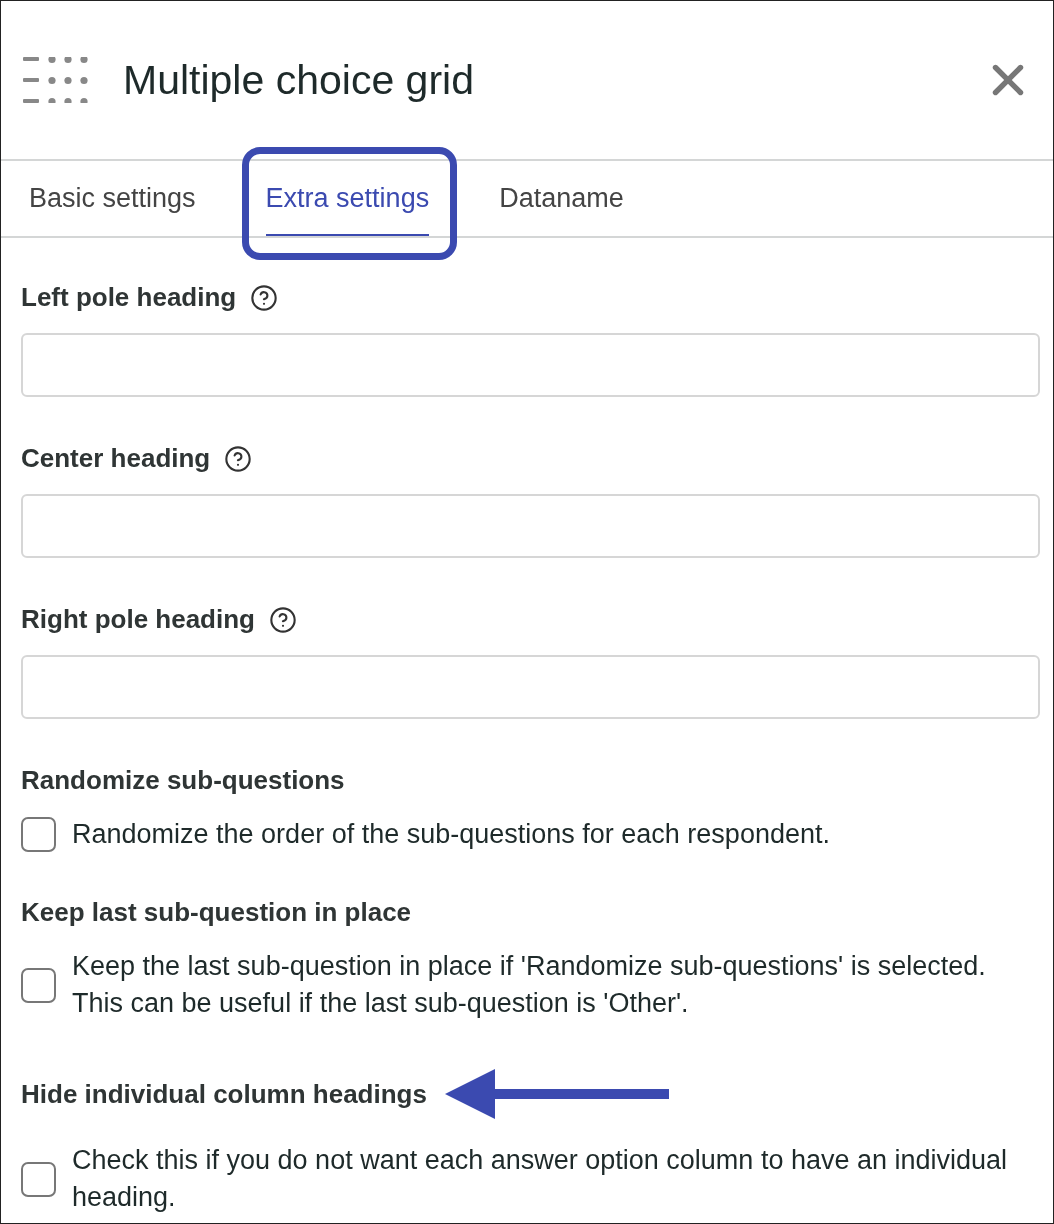 The height and width of the screenshot is (1224, 1054). What do you see at coordinates (451, 834) in the screenshot?
I see `option-description: Randomize the order of the sub-questions for each respondent.` at bounding box center [451, 834].